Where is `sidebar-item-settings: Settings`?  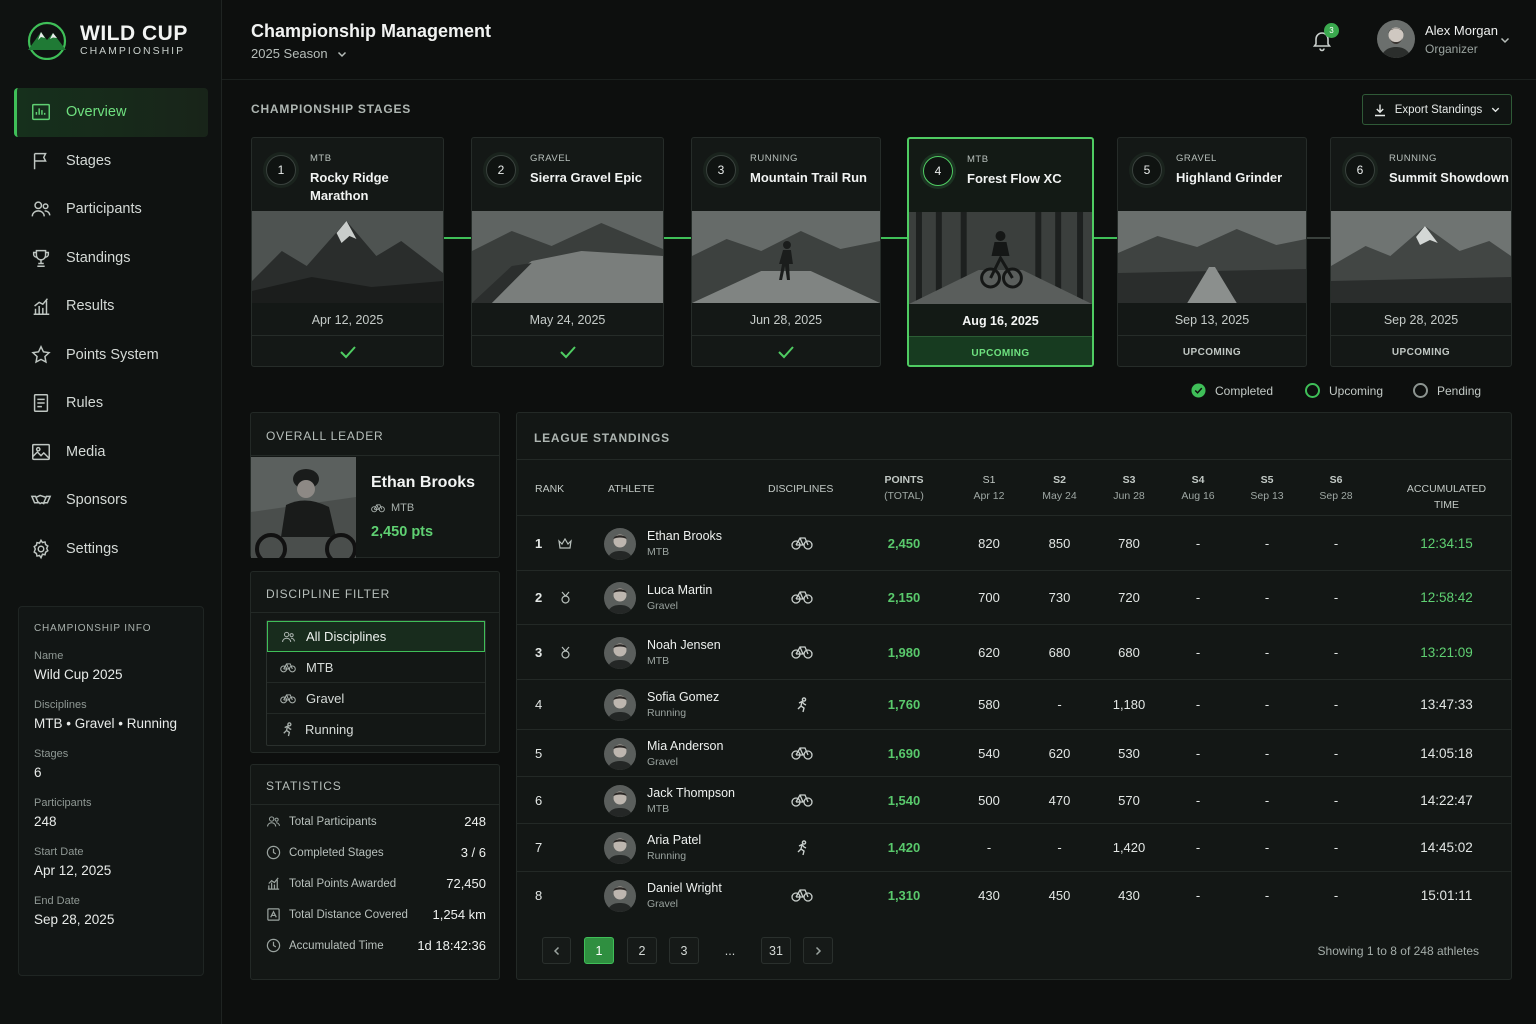
sidebar-item-settings: Settings is located at coordinates (111, 549).